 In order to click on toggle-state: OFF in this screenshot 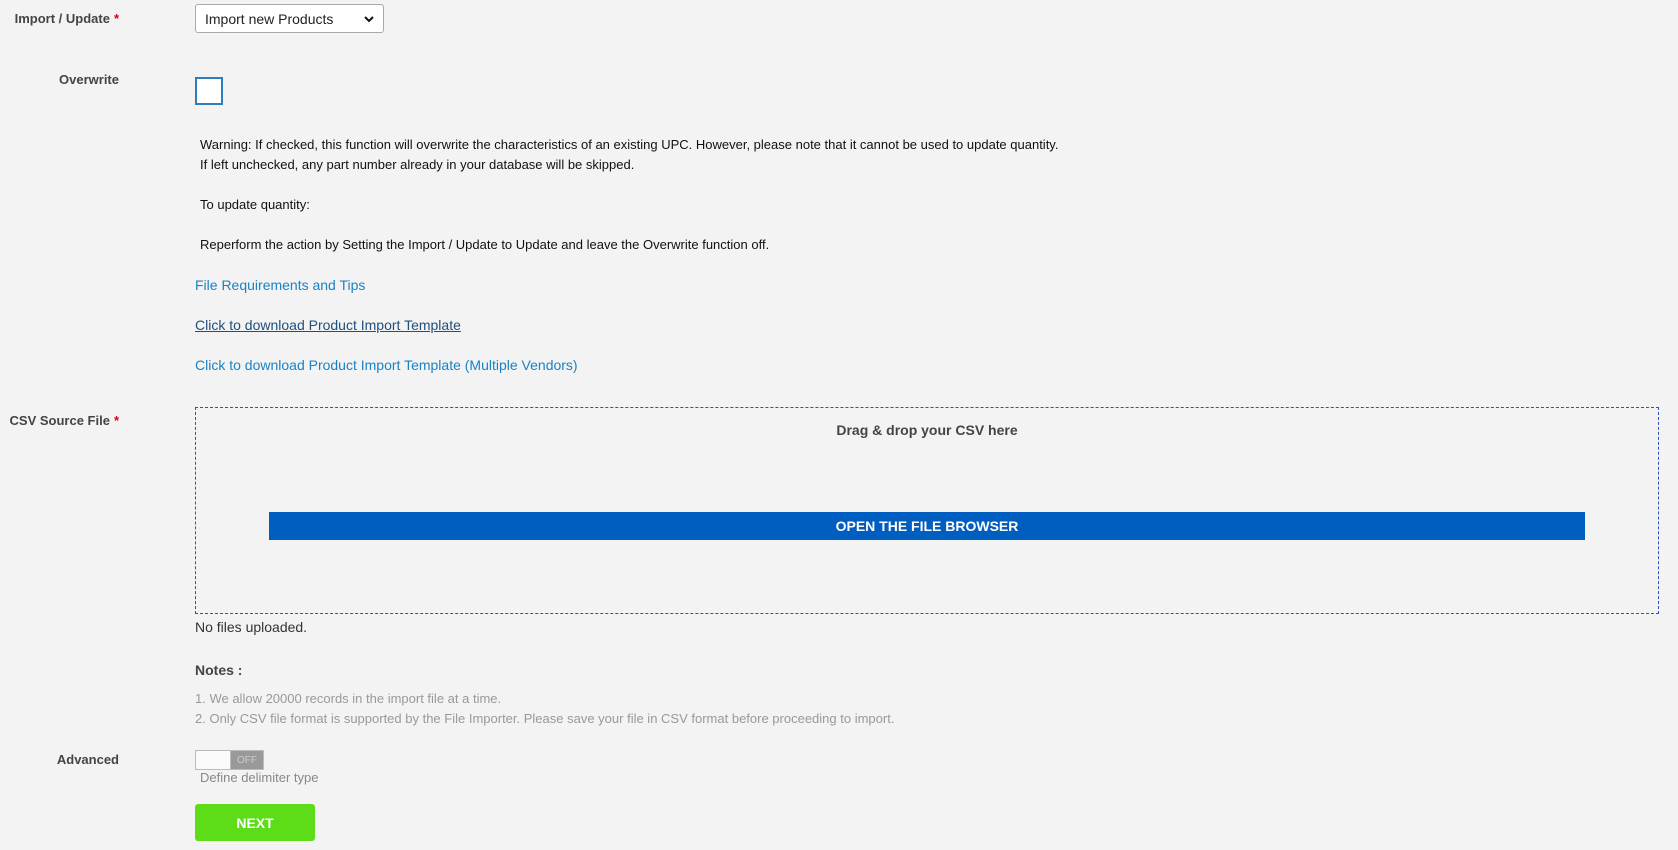, I will do `click(247, 760)`.